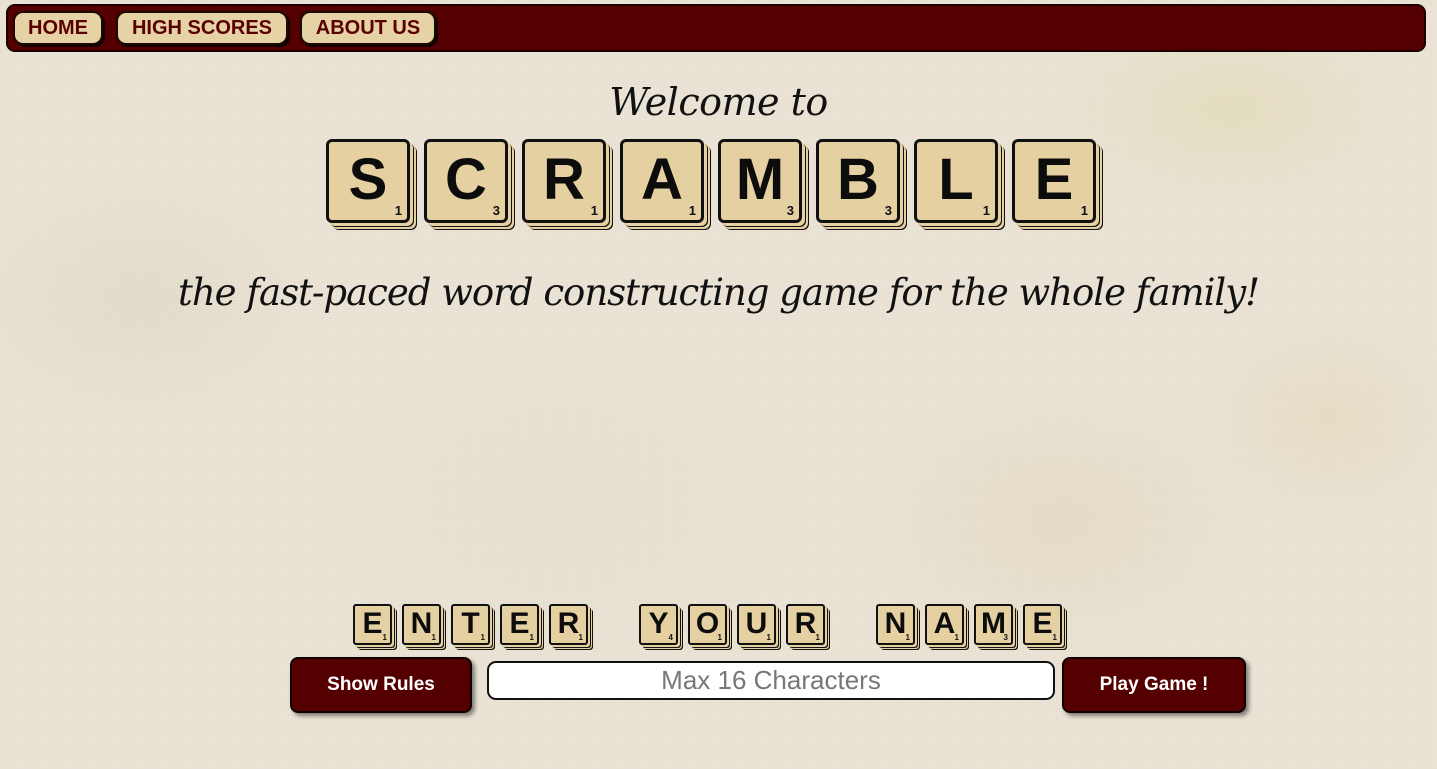 The height and width of the screenshot is (769, 1437). I want to click on title-tile: C3, so click(466, 181).